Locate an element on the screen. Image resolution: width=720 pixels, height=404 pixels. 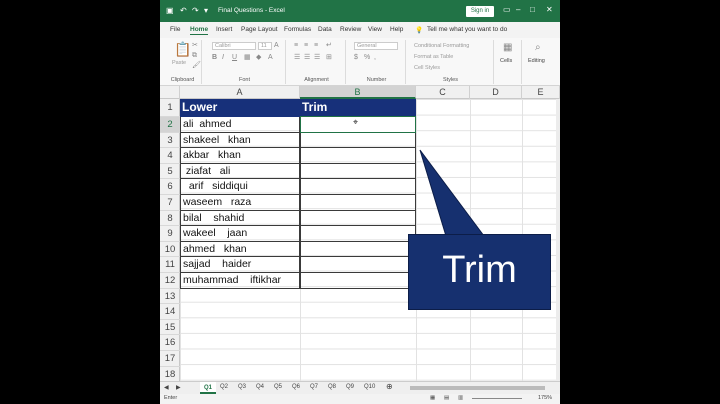
row-header-14: 14 is located at coordinates (170, 312).